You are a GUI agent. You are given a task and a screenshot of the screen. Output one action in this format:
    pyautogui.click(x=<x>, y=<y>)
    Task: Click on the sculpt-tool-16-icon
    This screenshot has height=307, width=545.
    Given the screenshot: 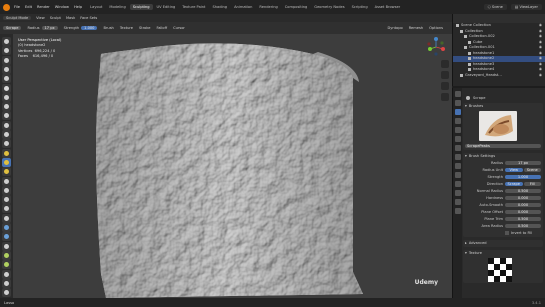 What is the action you would take?
    pyautogui.click(x=6, y=181)
    